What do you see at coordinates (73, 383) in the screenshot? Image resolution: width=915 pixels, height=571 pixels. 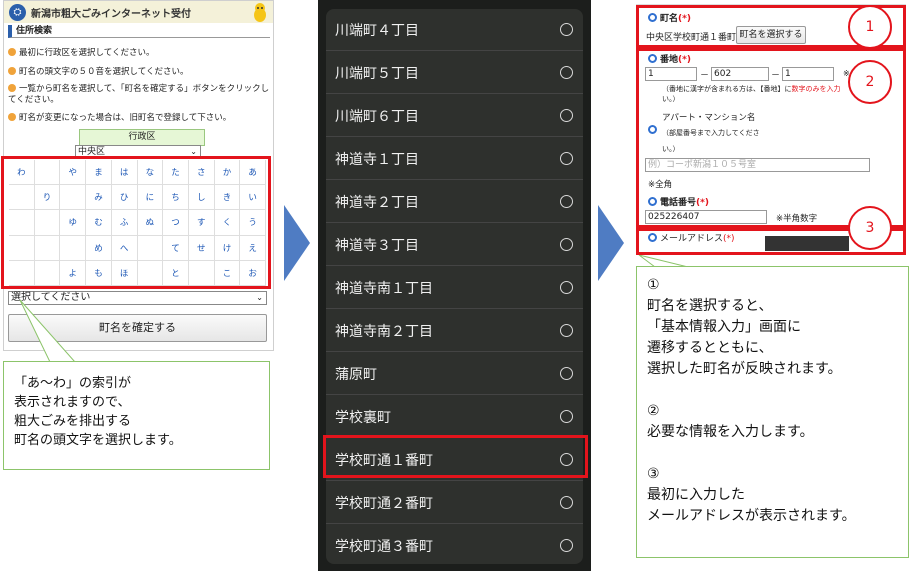 I see `callout-line: 「あ～わ」の索引が` at bounding box center [73, 383].